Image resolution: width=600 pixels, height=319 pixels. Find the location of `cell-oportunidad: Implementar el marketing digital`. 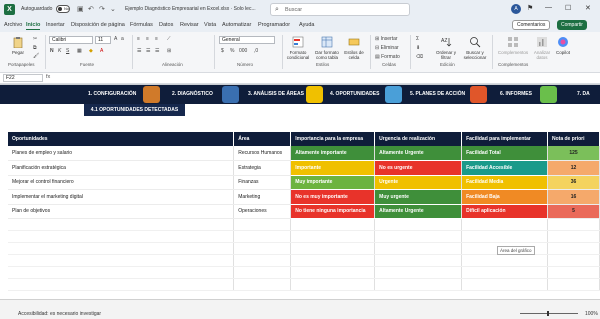

cell-oportunidad: Implementar el marketing digital is located at coordinates (121, 197).